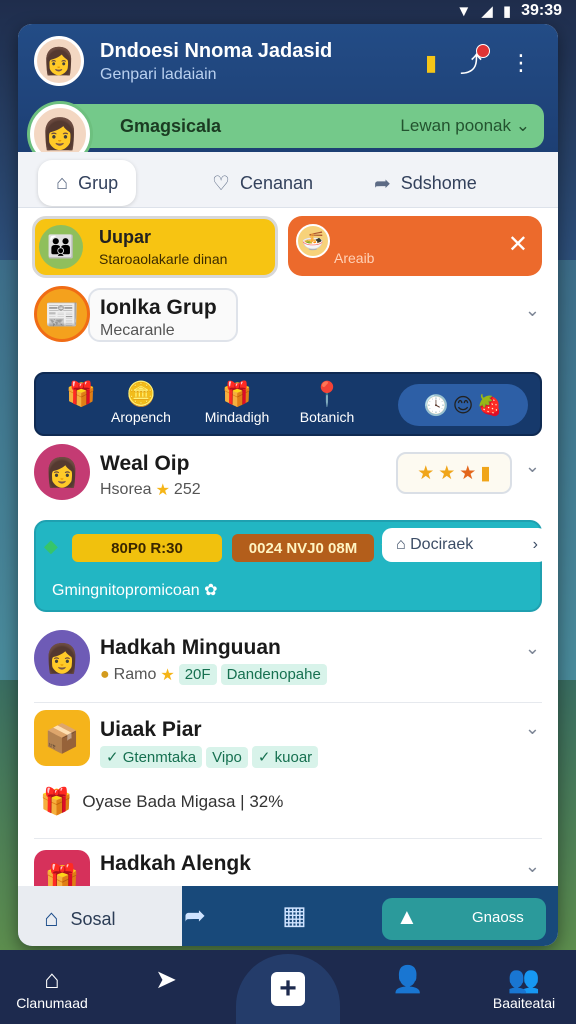  Describe the element at coordinates (93, 918) in the screenshot. I see `home-label: Sosal` at that location.